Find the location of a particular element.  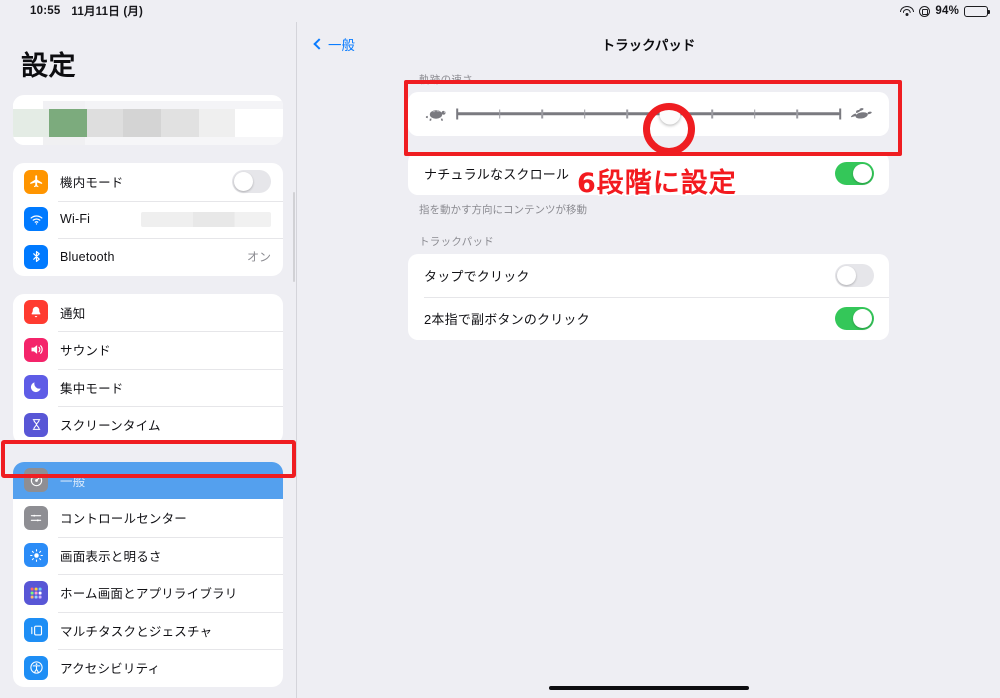

sidebar-item-focus: 集中モード is located at coordinates (148, 387).